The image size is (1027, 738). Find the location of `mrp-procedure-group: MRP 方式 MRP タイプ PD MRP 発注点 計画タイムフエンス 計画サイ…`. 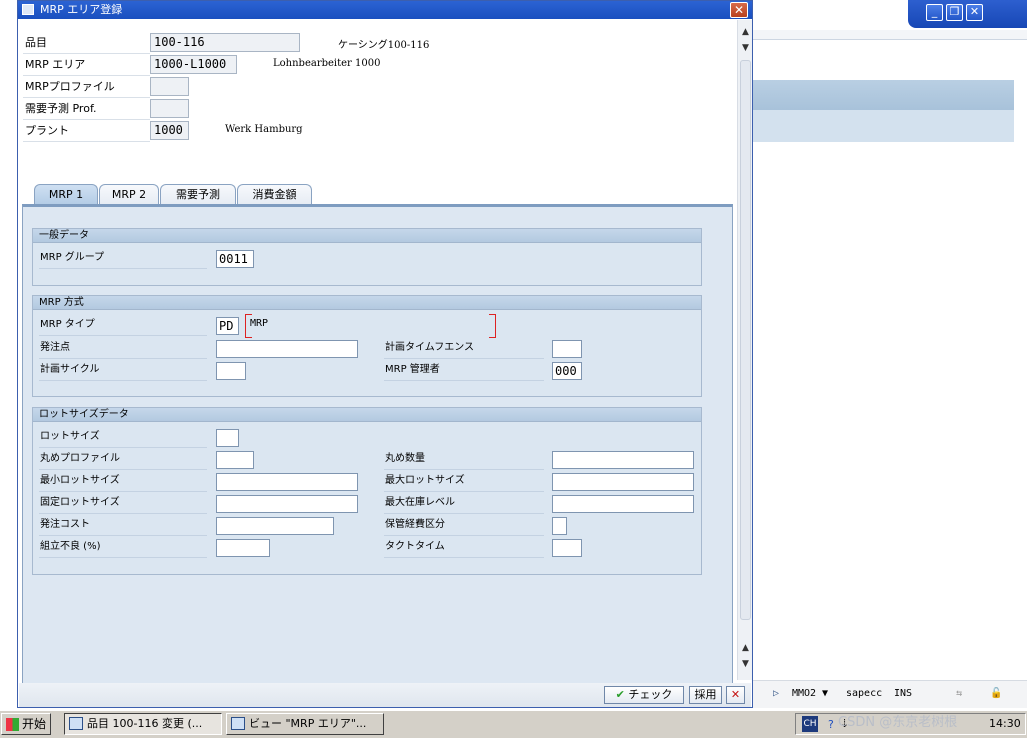

mrp-procedure-group: MRP 方式 MRP タイプ PD MRP 発注点 計画タイムフエンス 計画サイ… is located at coordinates (367, 346).